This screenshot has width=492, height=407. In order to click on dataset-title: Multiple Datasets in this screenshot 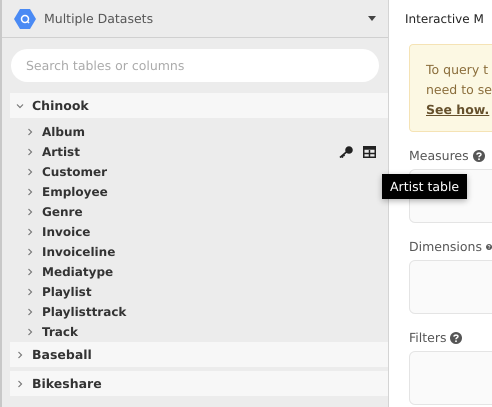, I will do `click(99, 18)`.